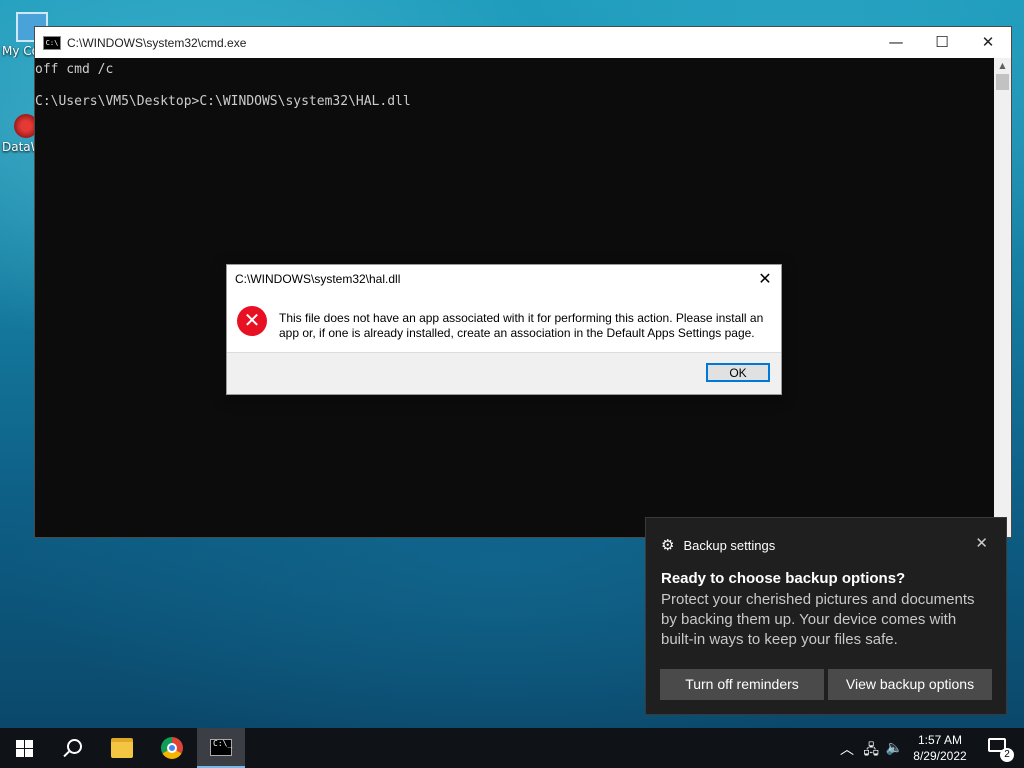 This screenshot has width=1024, height=768. I want to click on windows-logo-icon, so click(24, 748).